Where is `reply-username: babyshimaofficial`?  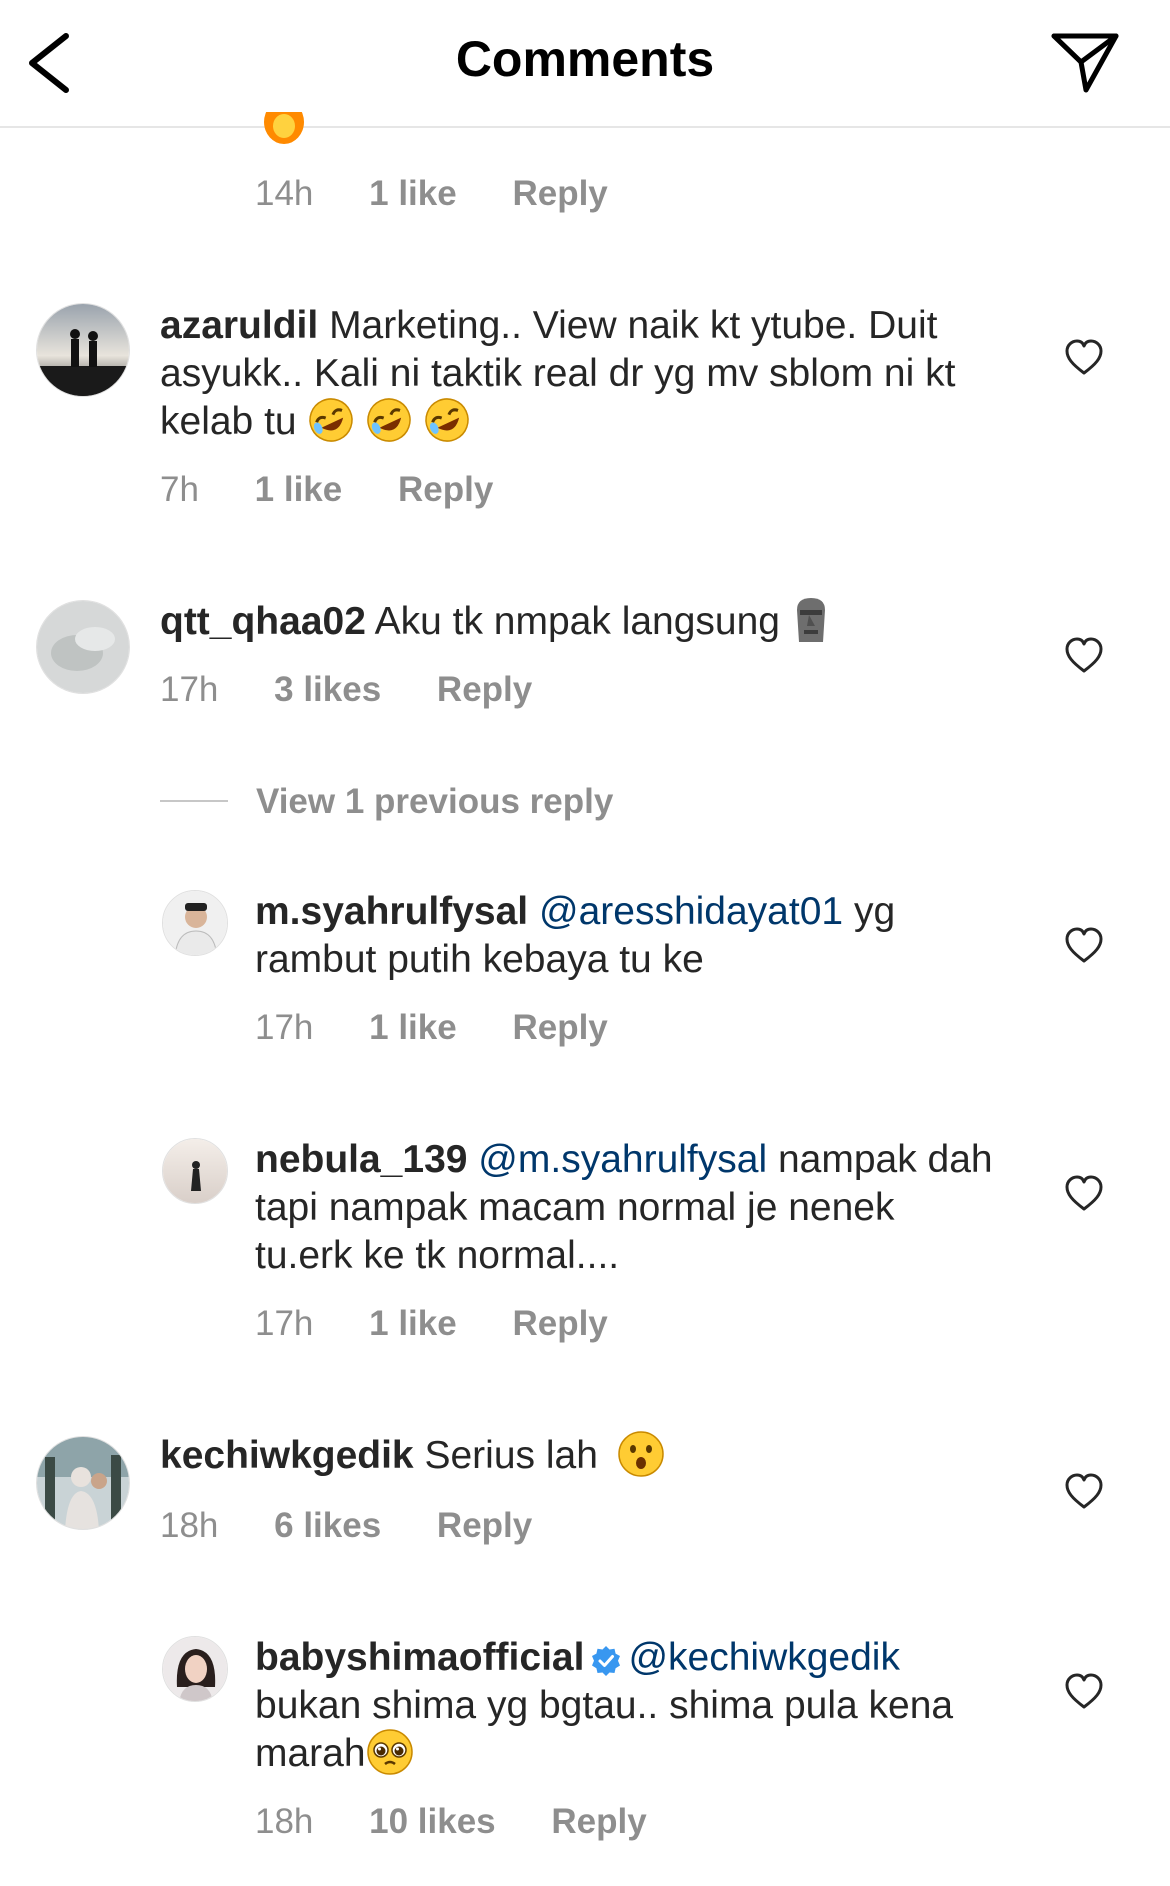 reply-username: babyshimaofficial is located at coordinates (419, 1657).